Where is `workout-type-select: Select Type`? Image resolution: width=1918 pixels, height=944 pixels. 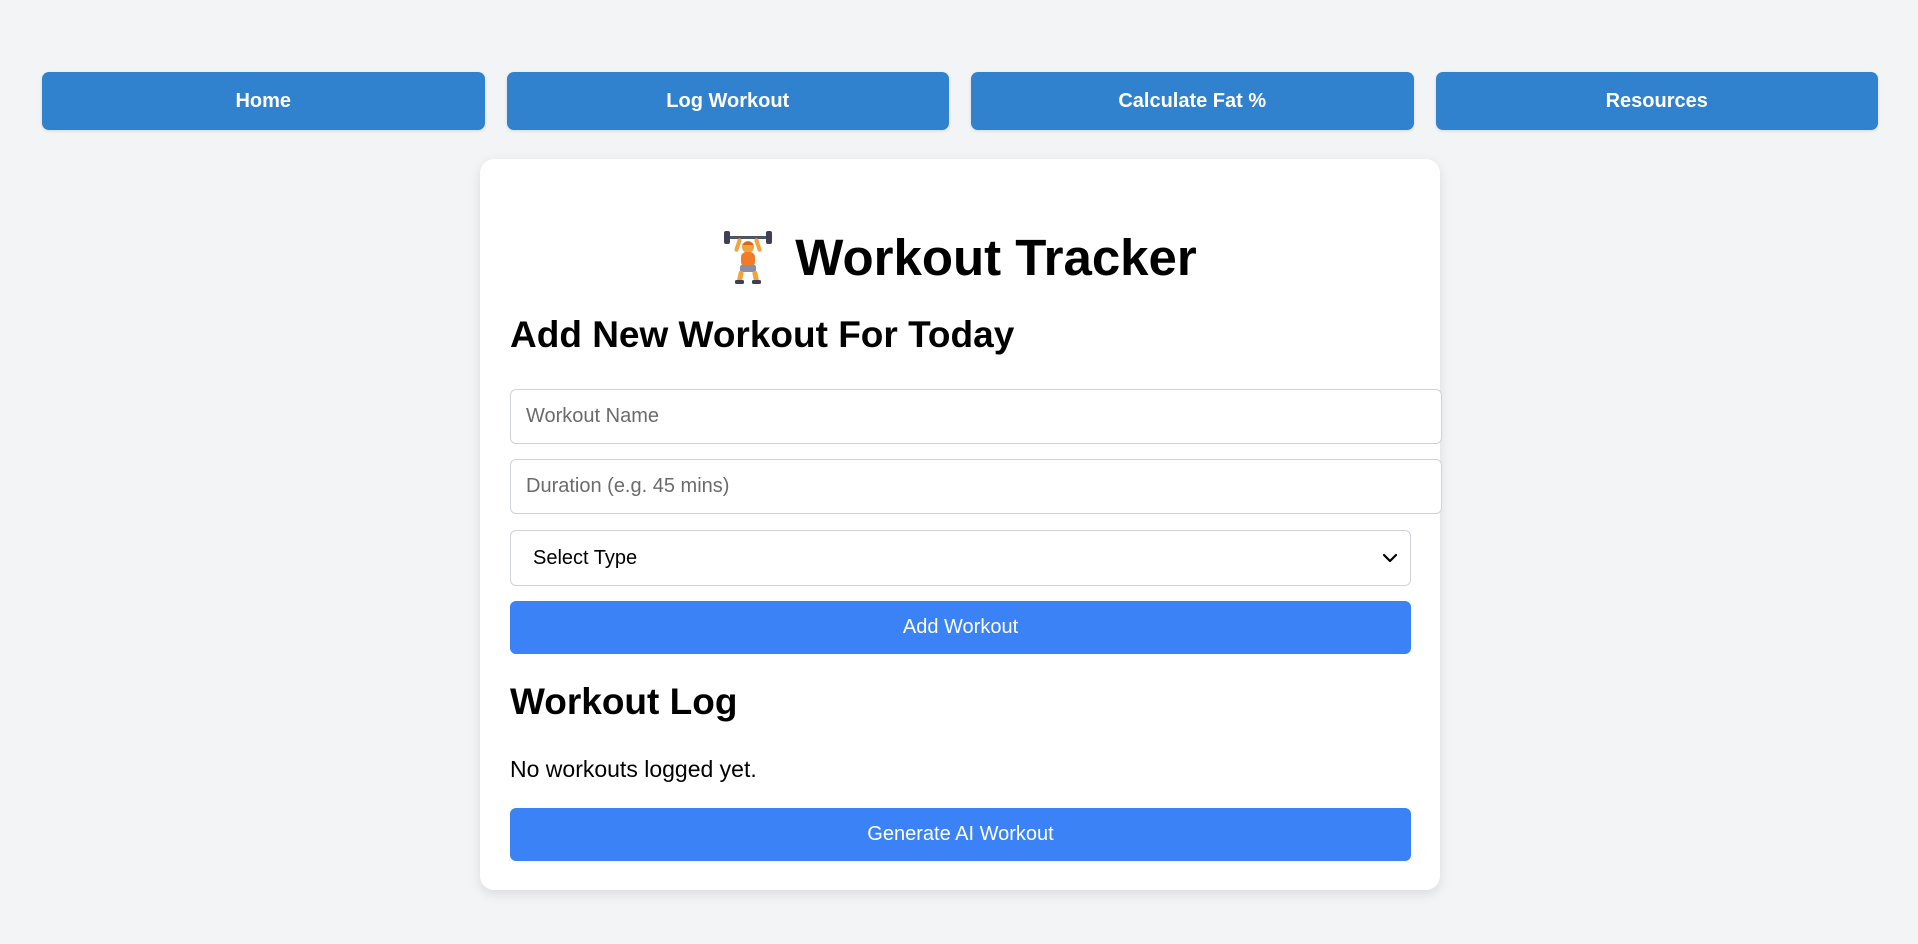 workout-type-select: Select Type is located at coordinates (960, 558).